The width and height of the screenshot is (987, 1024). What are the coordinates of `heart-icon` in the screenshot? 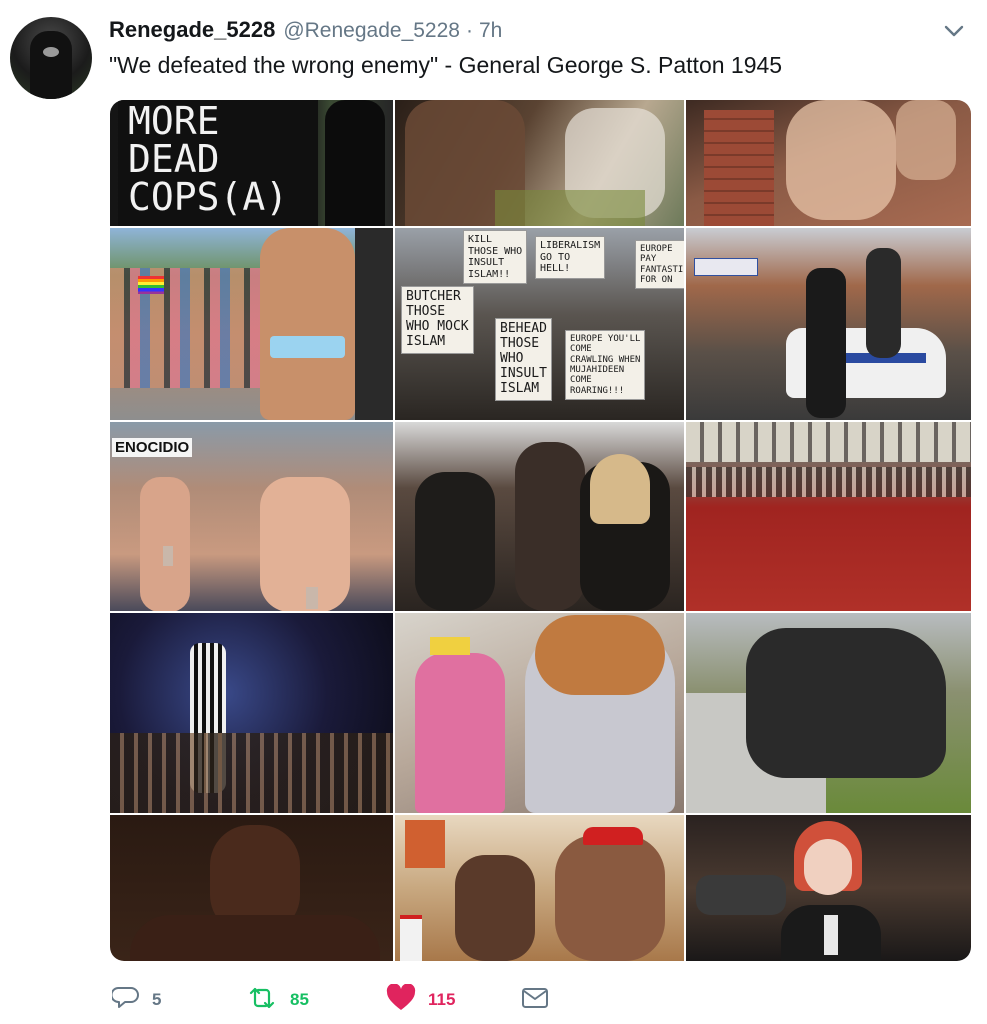 It's located at (401, 999).